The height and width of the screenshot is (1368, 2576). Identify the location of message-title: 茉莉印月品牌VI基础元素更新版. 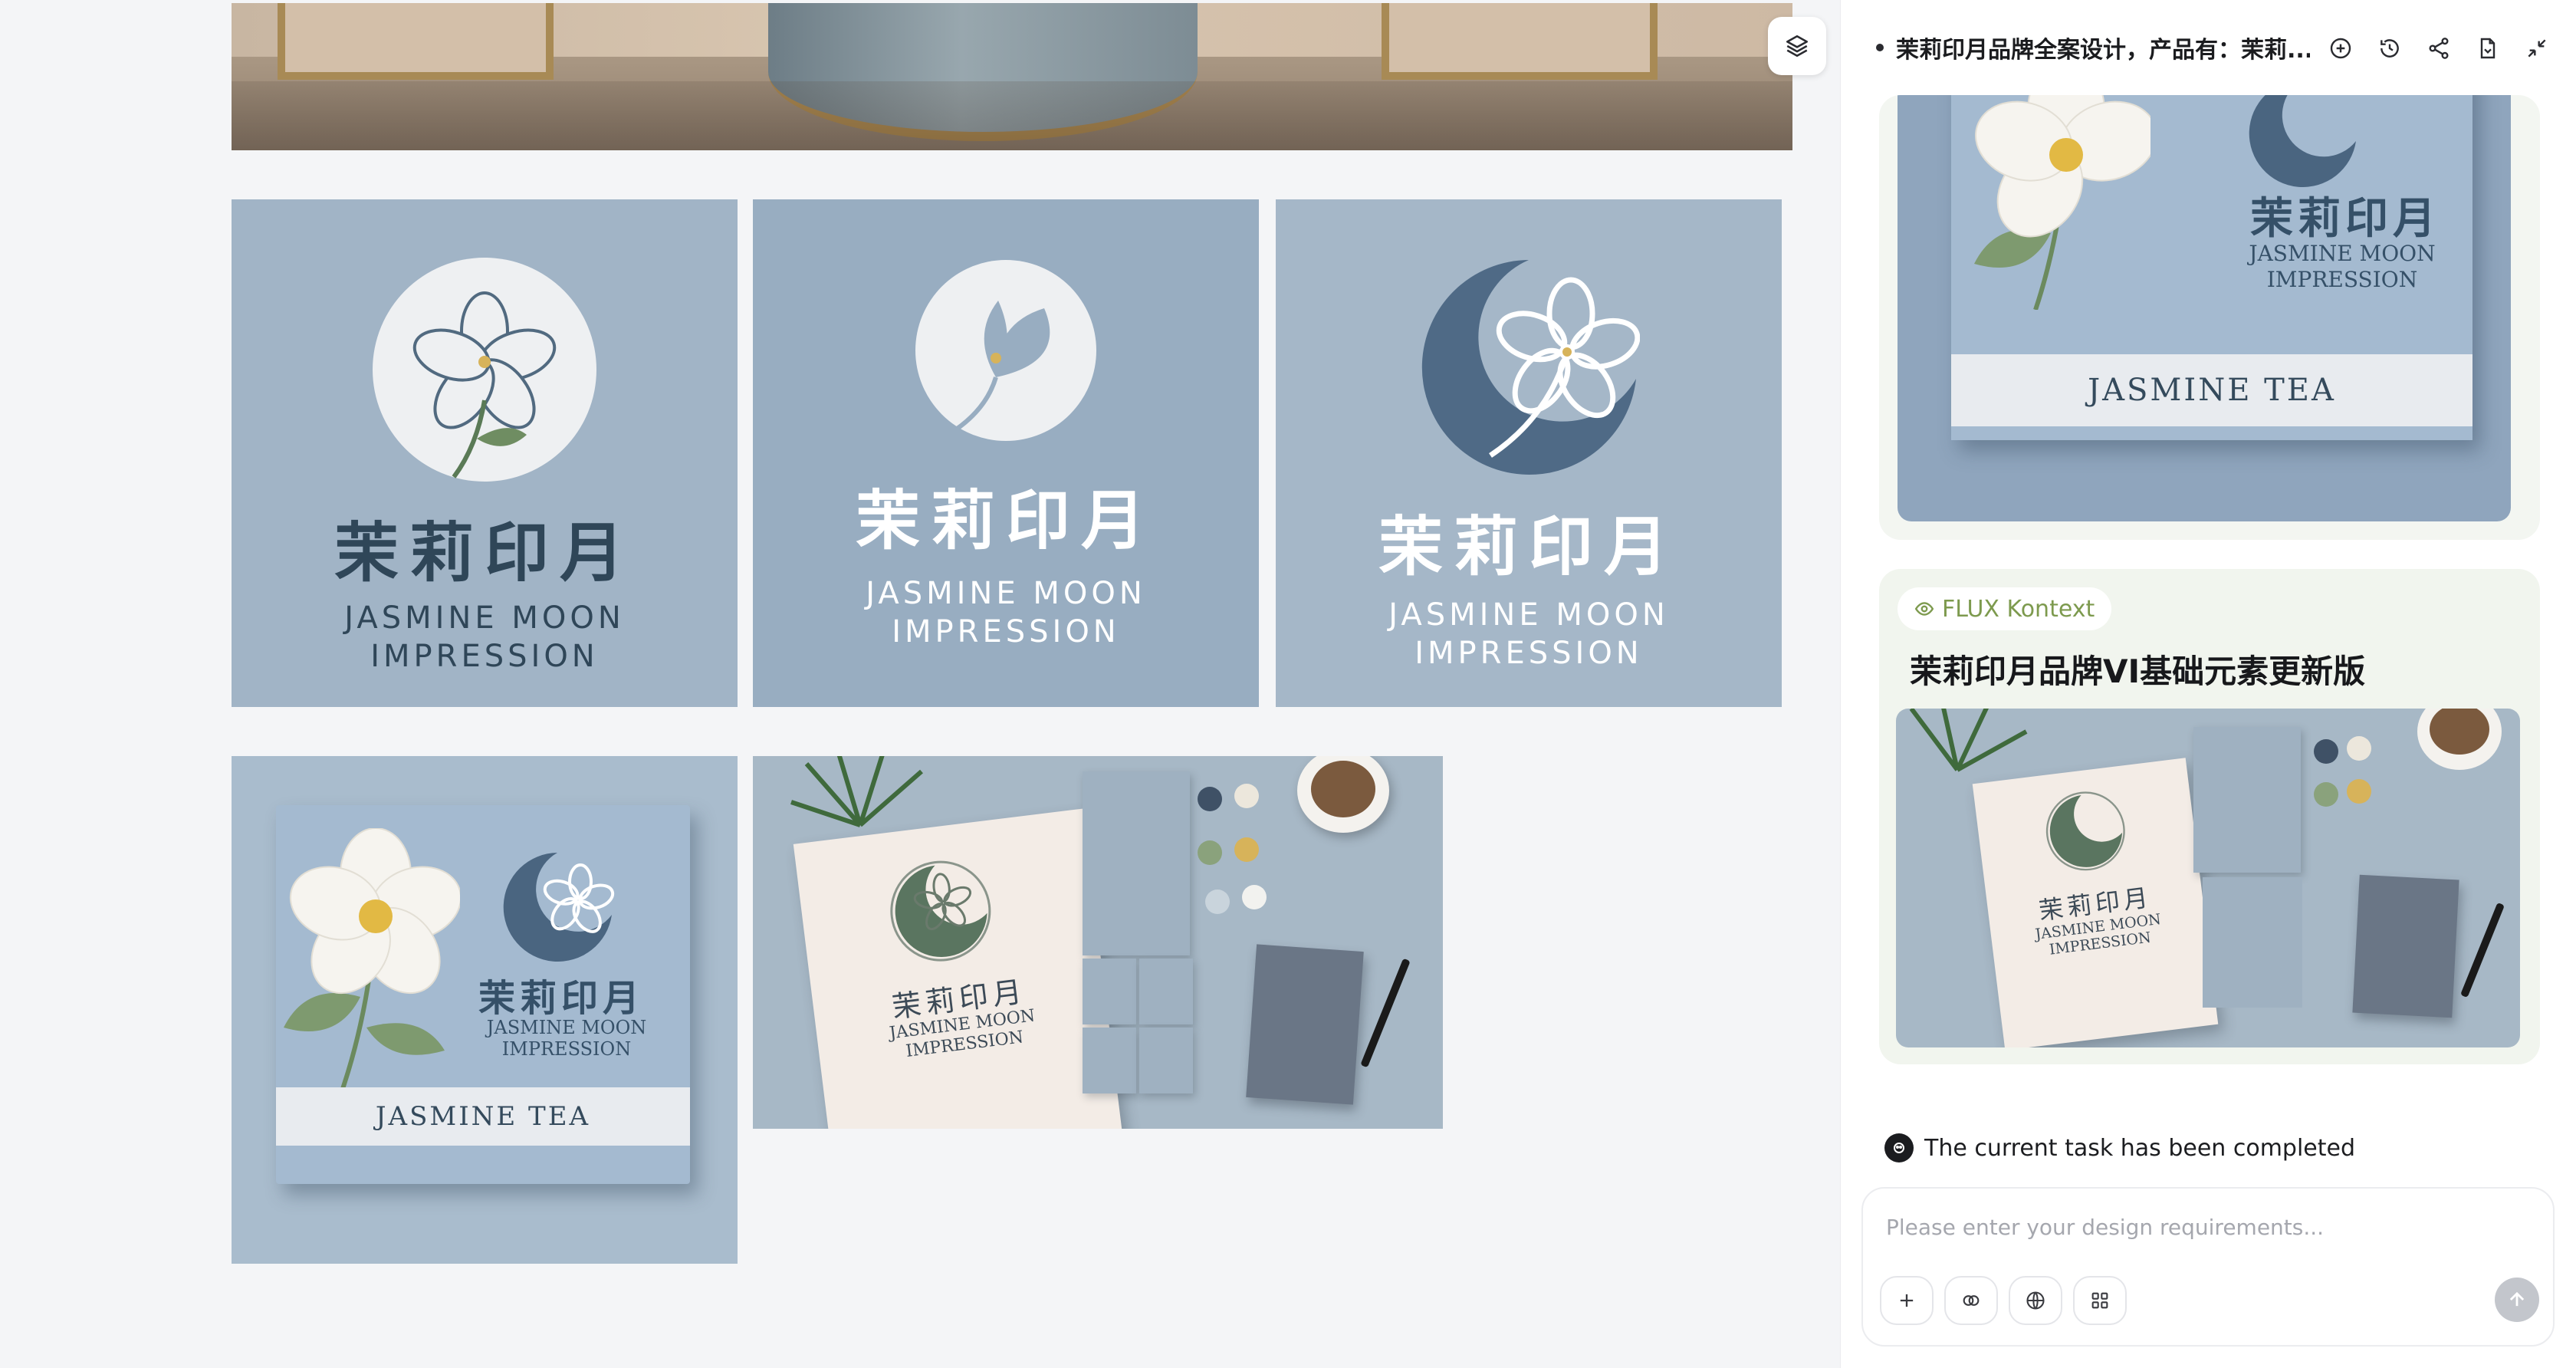
(2138, 671).